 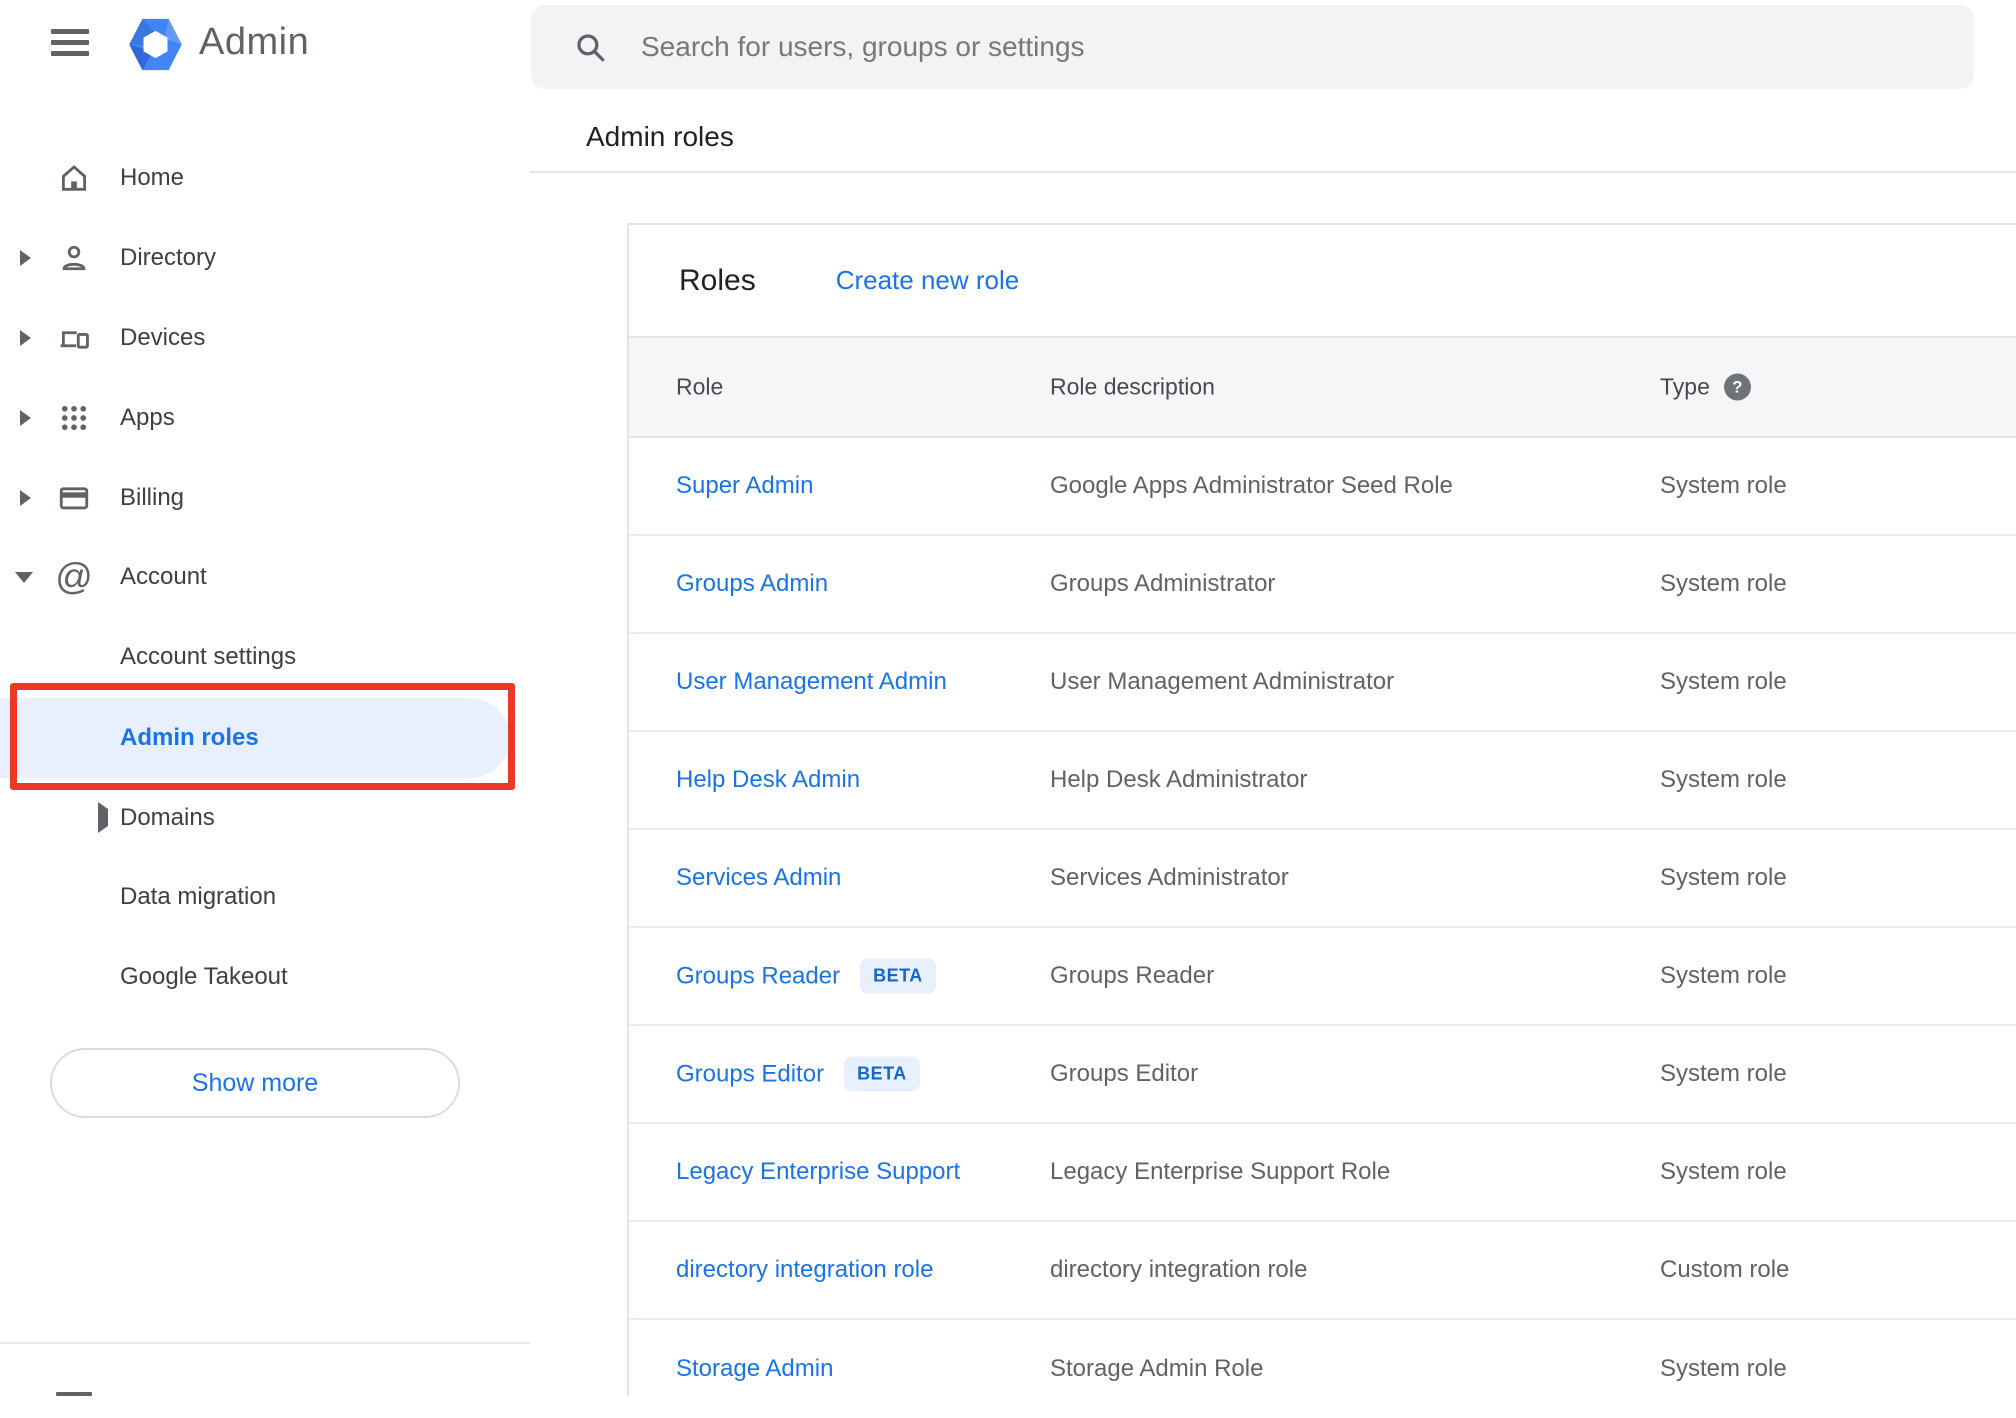 What do you see at coordinates (1179, 779) in the screenshot?
I see `role-description: Help Desk Administrator` at bounding box center [1179, 779].